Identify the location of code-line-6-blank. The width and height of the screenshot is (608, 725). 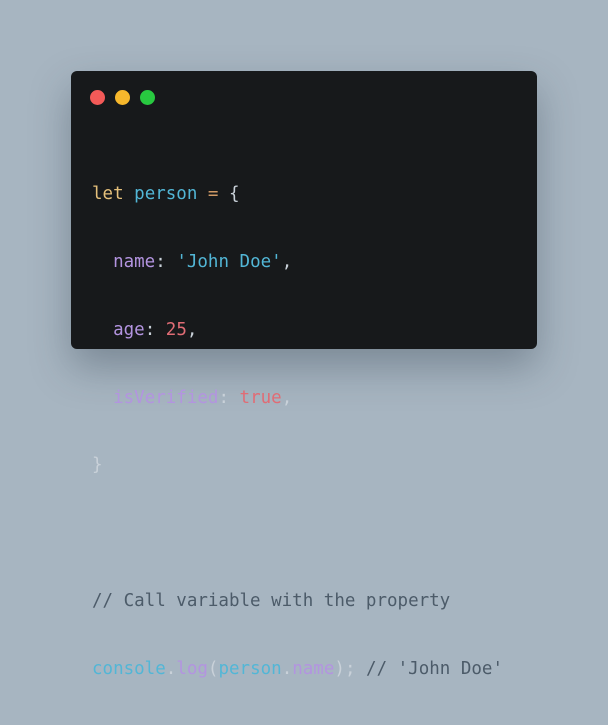
(297, 533).